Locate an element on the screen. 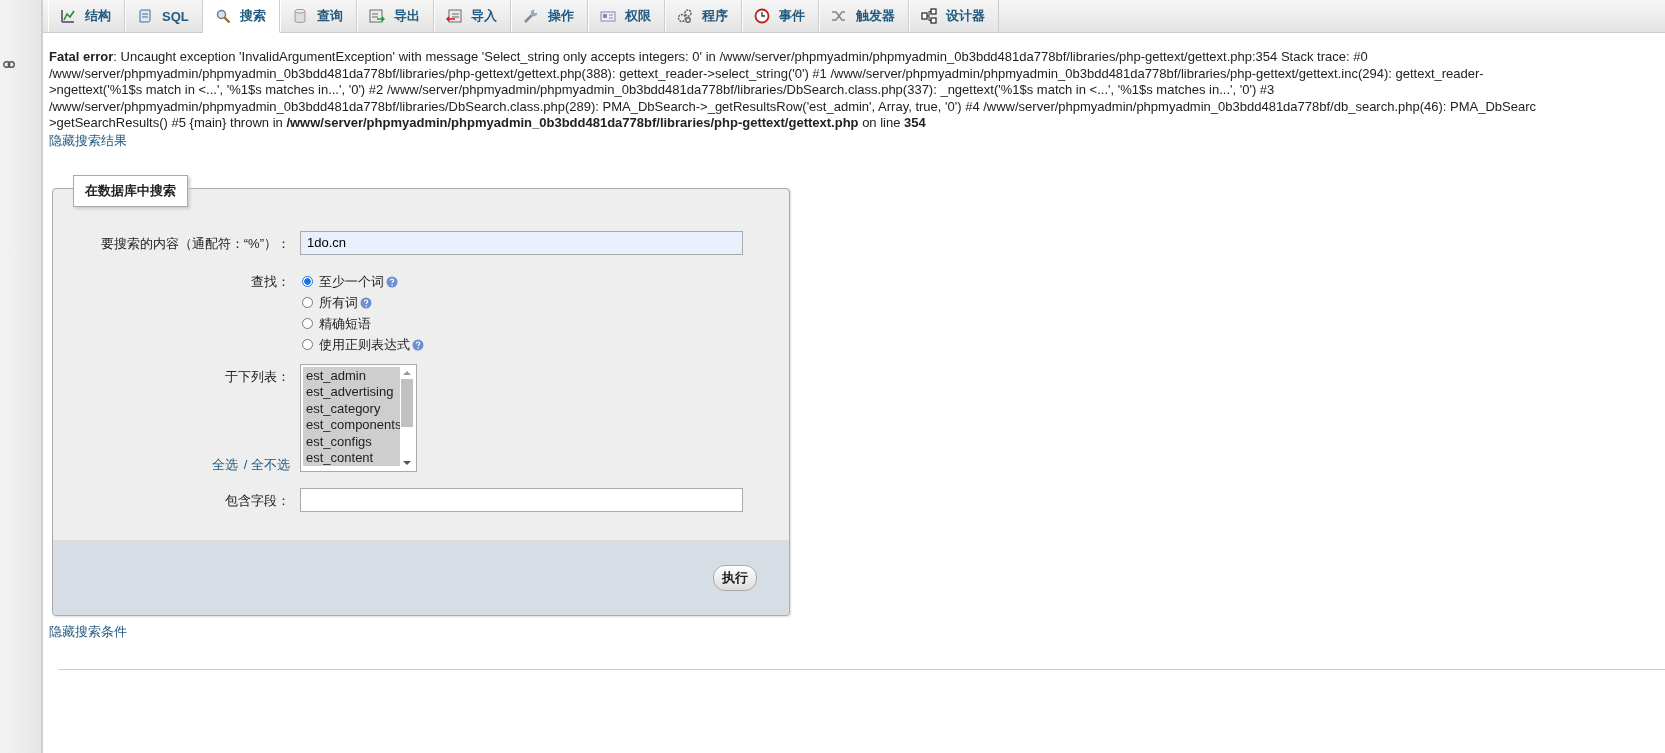 The image size is (1665, 753). list-option: est_content is located at coordinates (351, 457).